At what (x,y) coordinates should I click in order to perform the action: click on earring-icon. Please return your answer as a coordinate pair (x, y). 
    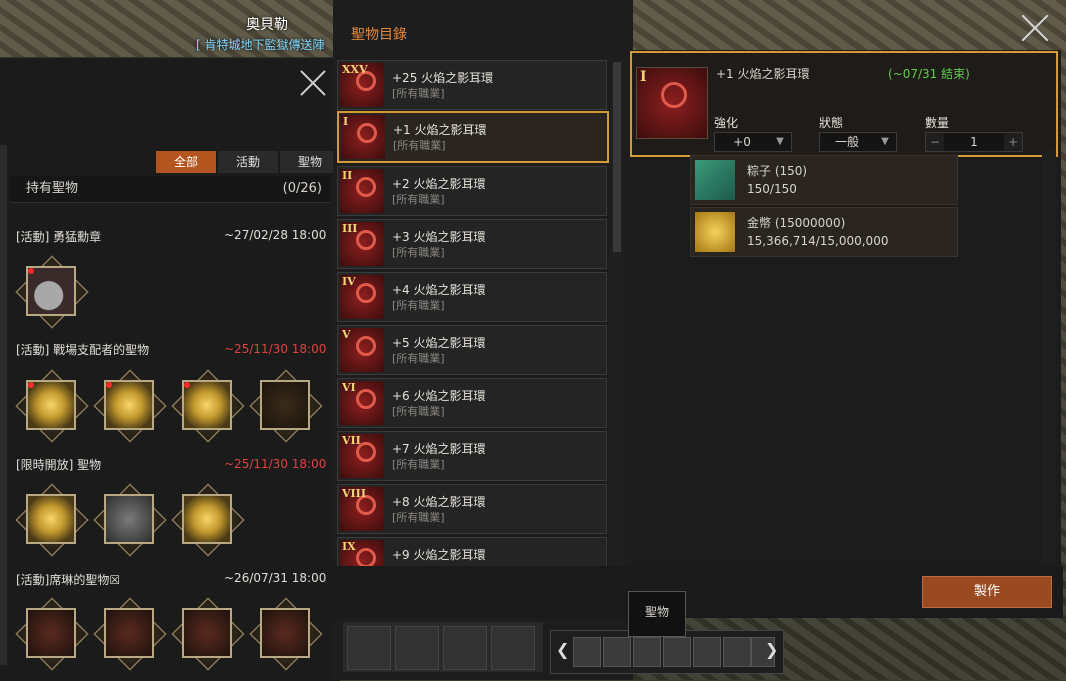
    Looking at the image, I should click on (672, 103).